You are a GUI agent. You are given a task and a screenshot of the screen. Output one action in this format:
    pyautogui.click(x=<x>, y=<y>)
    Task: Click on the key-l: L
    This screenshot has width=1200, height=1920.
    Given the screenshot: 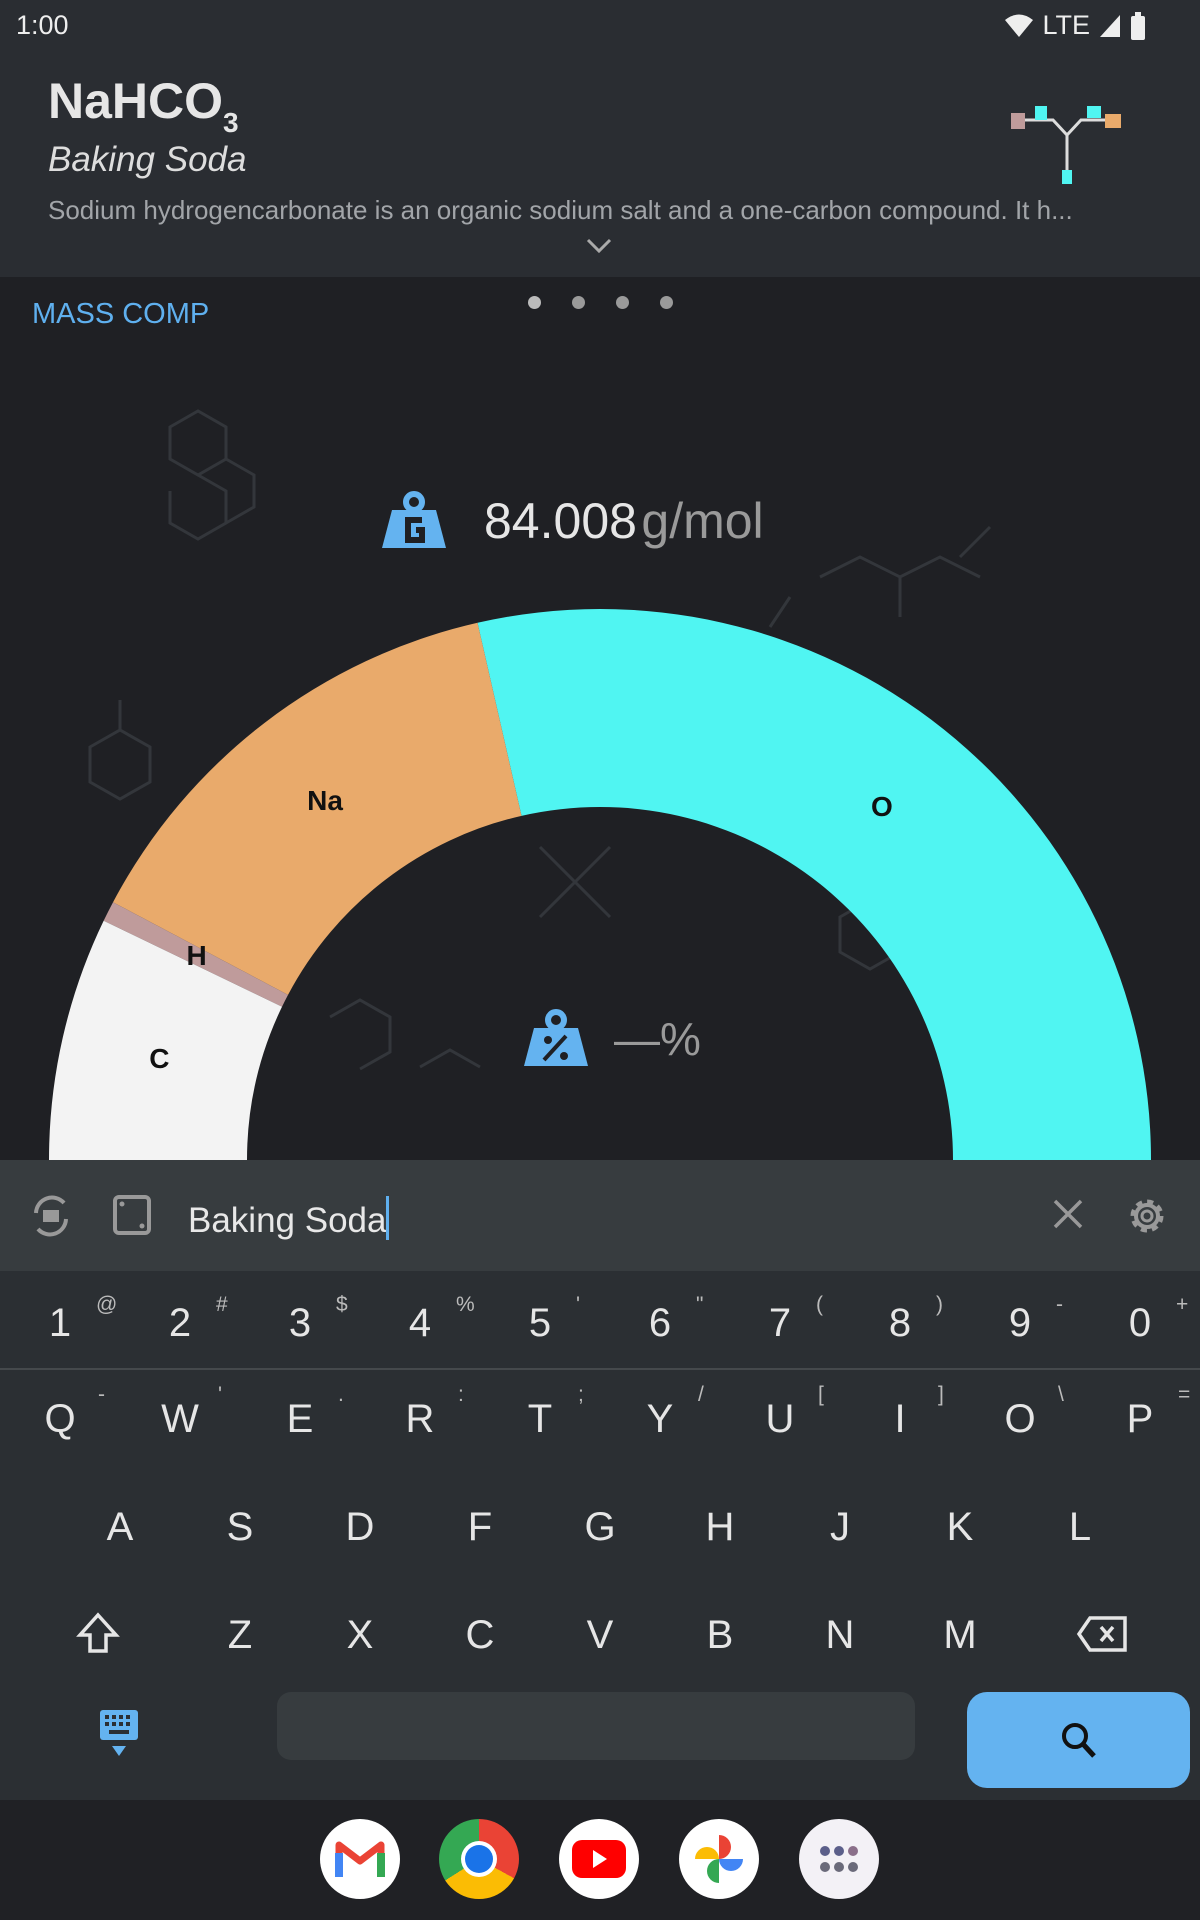 What is the action you would take?
    pyautogui.click(x=1080, y=1527)
    